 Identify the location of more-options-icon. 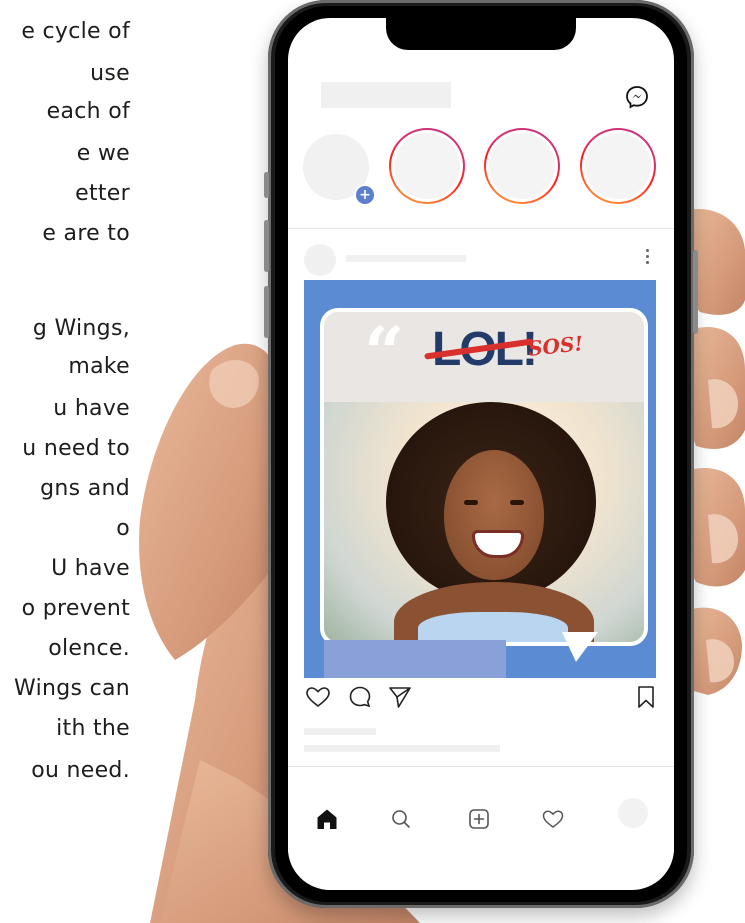
(647, 259).